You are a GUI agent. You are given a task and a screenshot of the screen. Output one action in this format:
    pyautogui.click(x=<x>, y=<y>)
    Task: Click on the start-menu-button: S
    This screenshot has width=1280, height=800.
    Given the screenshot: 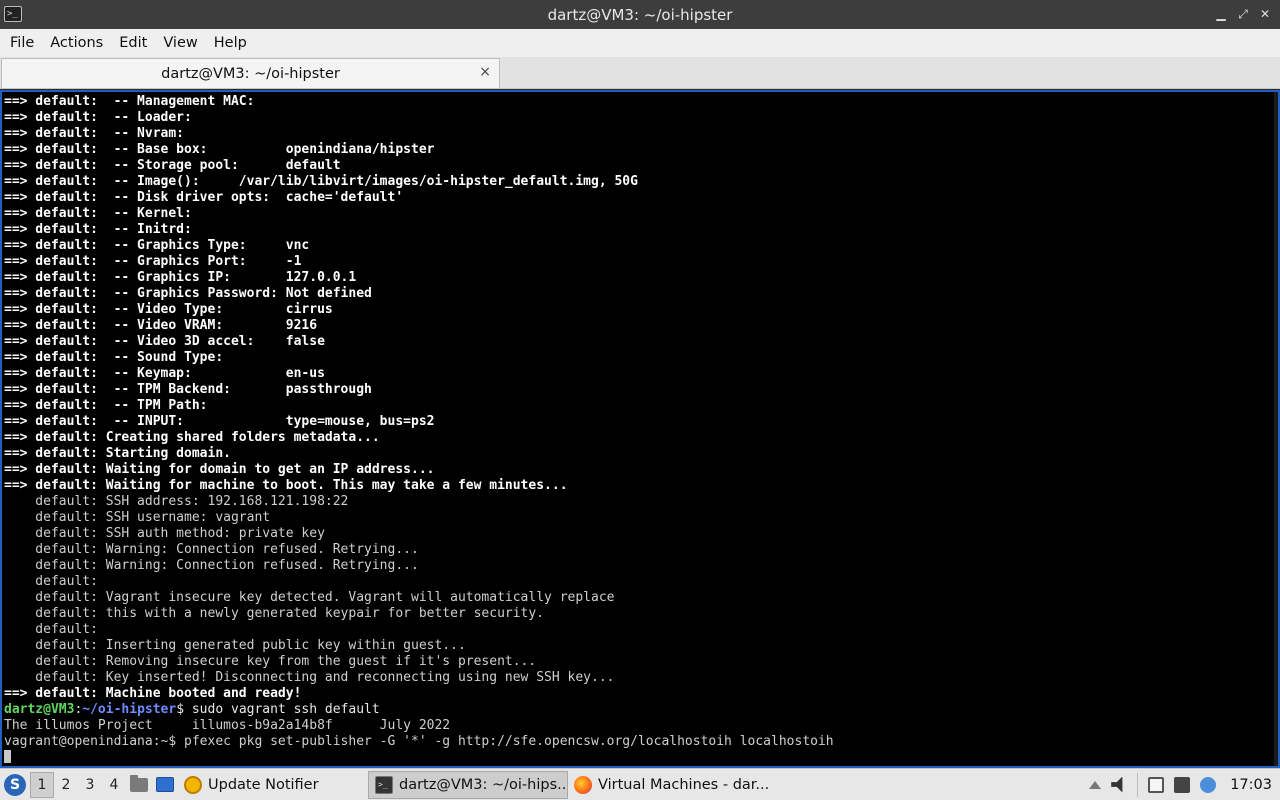 What is the action you would take?
    pyautogui.click(x=15, y=785)
    